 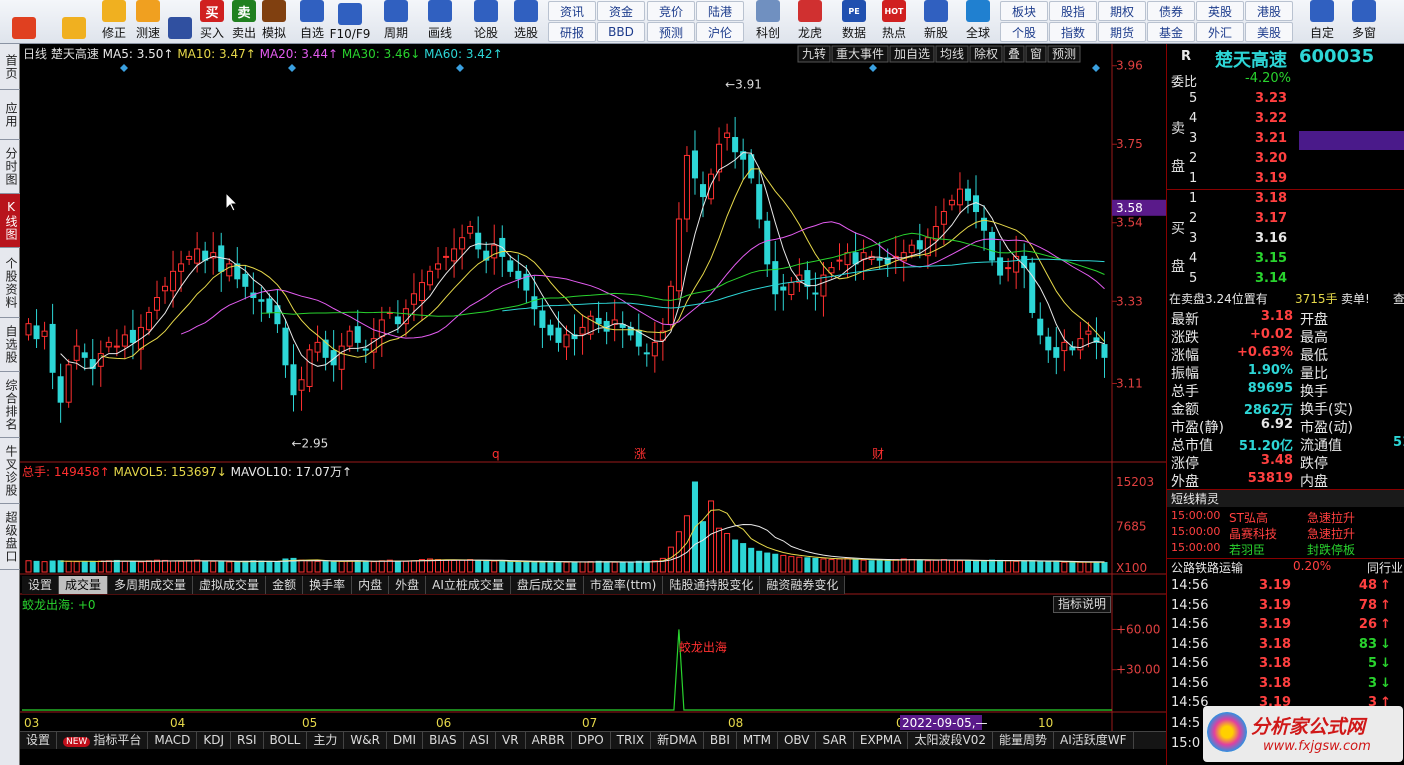 I want to click on dragon-button: 龙虎, so click(x=810, y=22).